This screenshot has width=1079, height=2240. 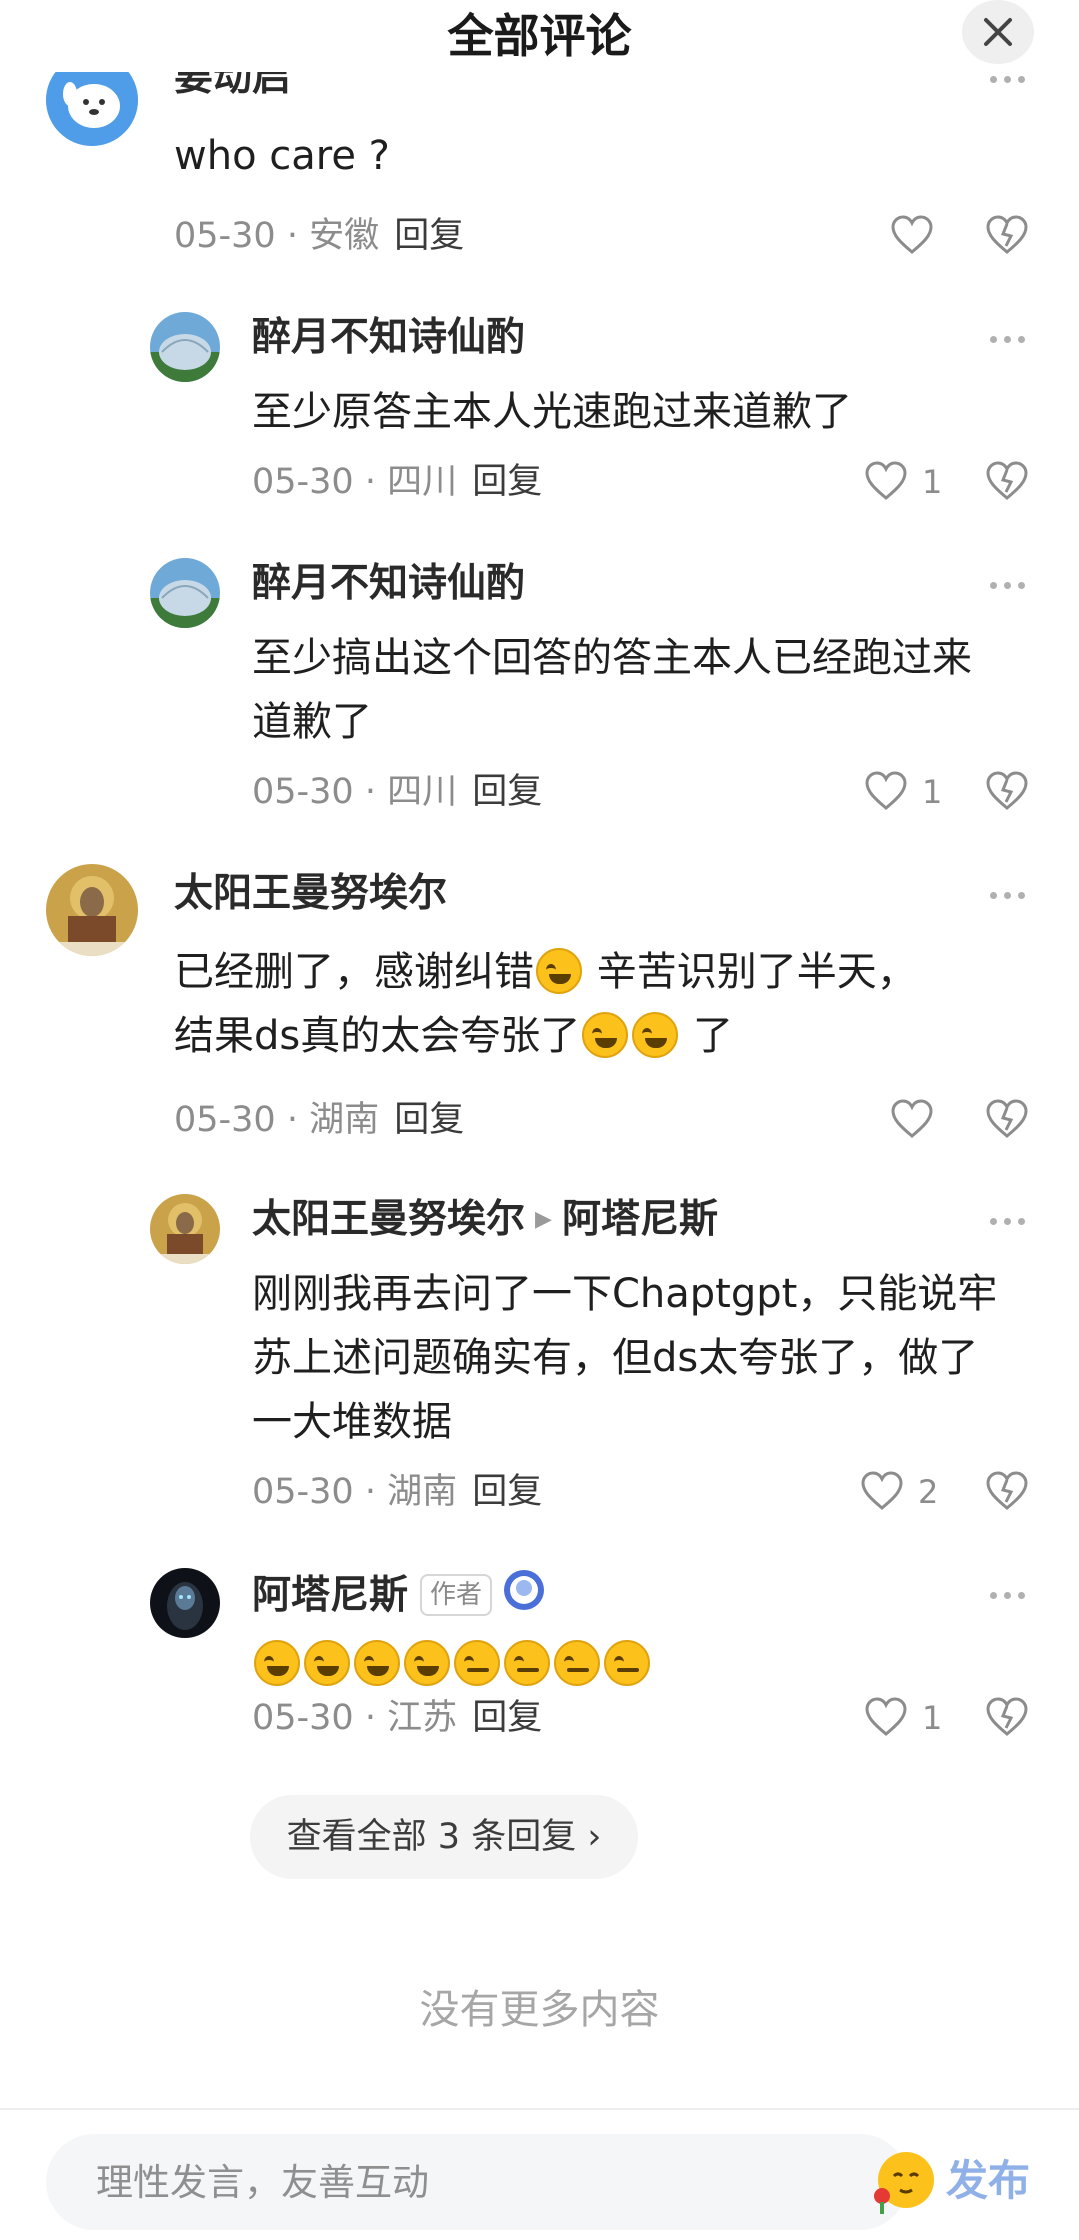 I want to click on publish-button: 发布, so click(x=988, y=2181).